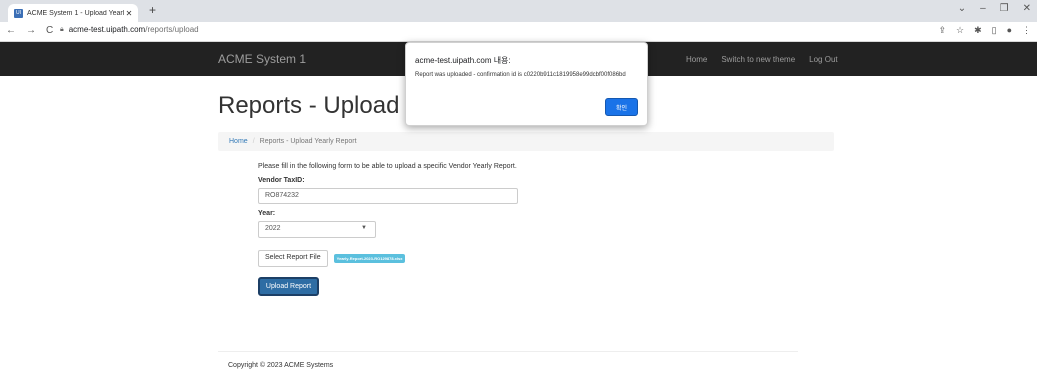  Describe the element at coordinates (49, 30) in the screenshot. I see `reload-icon: C` at that location.